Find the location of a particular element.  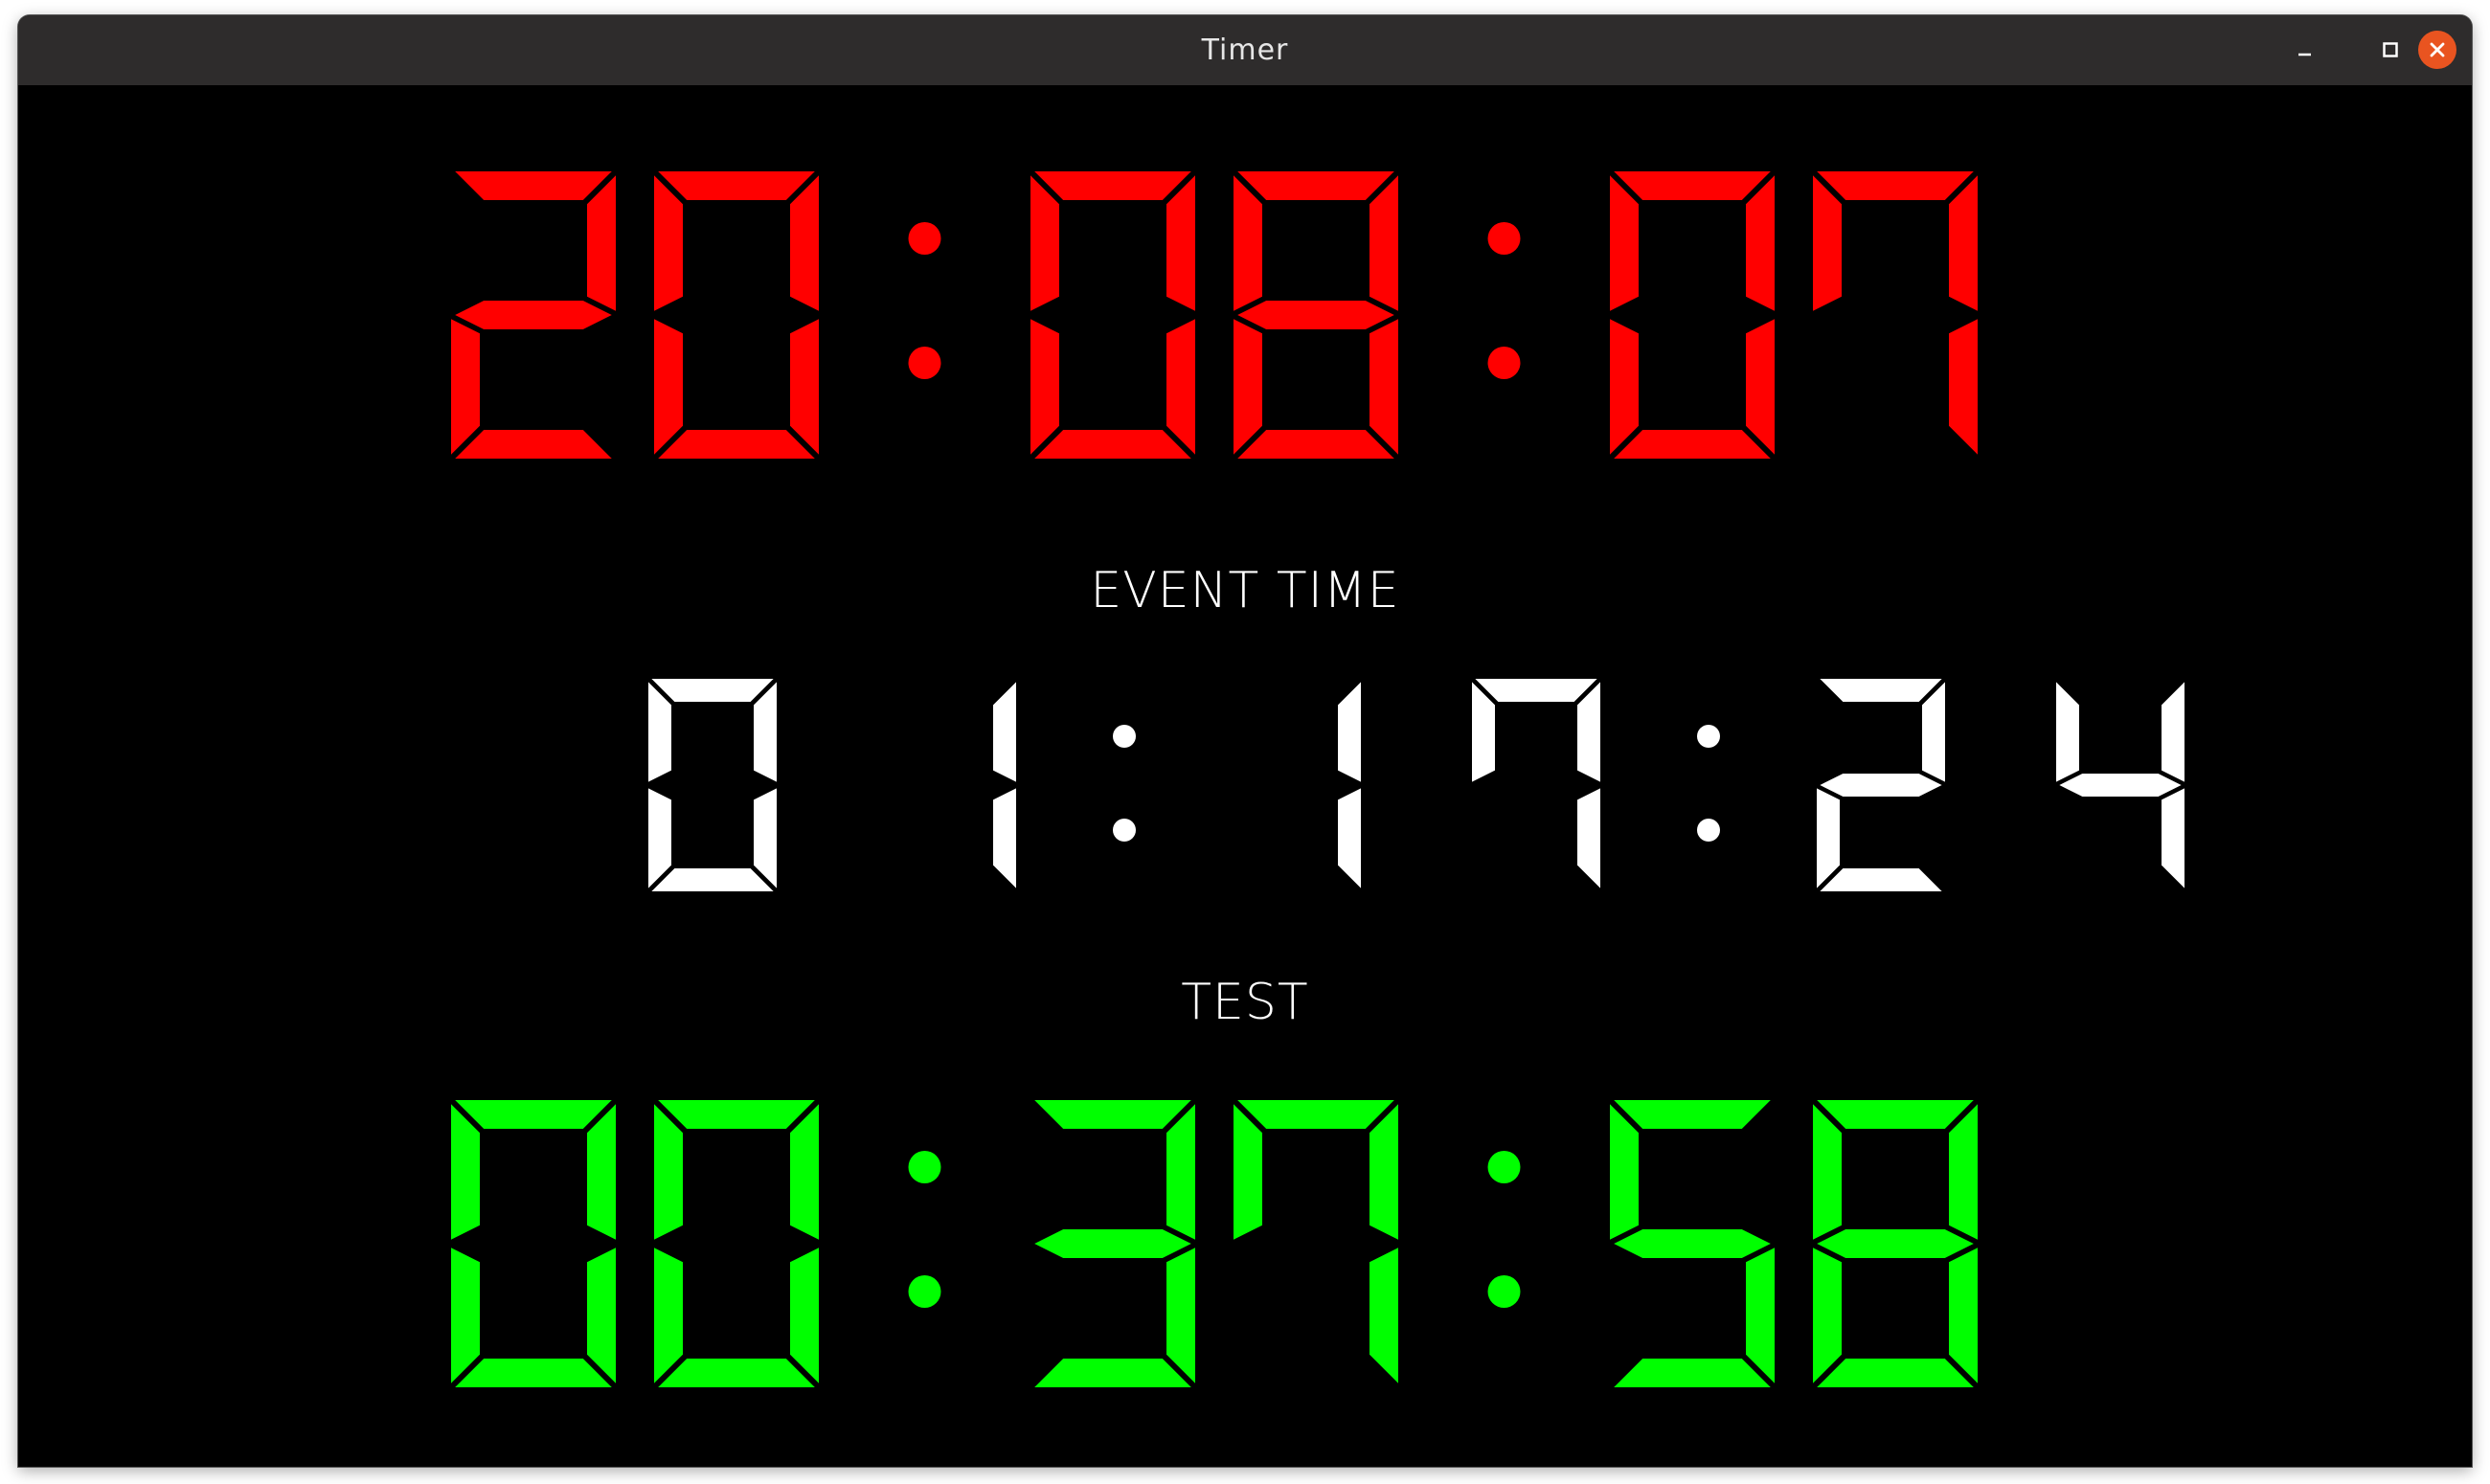

event-digit-0-segment-d is located at coordinates (713, 879).